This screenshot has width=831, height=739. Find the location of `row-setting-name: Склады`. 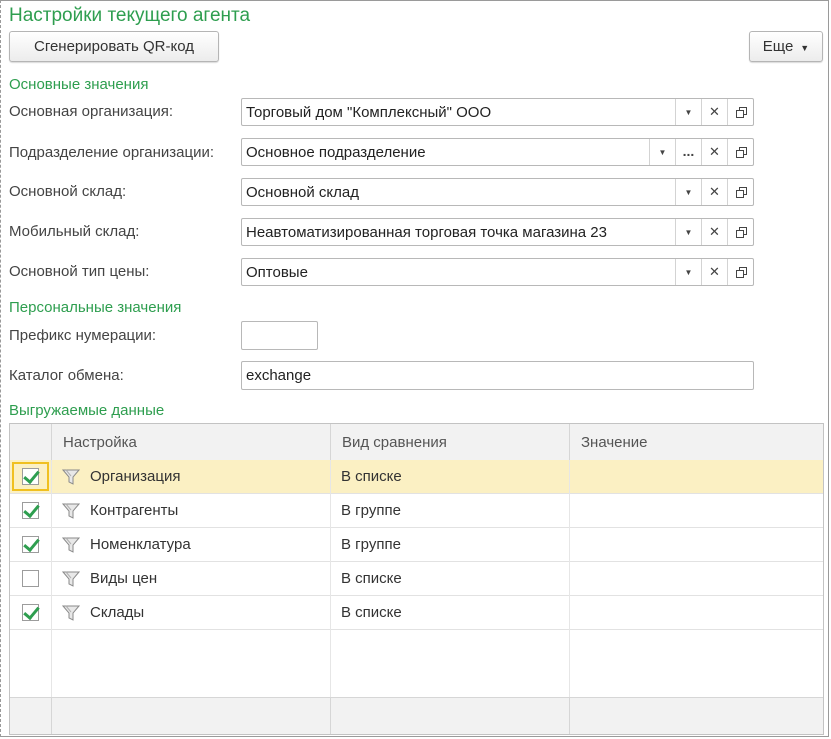

row-setting-name: Склады is located at coordinates (117, 612).